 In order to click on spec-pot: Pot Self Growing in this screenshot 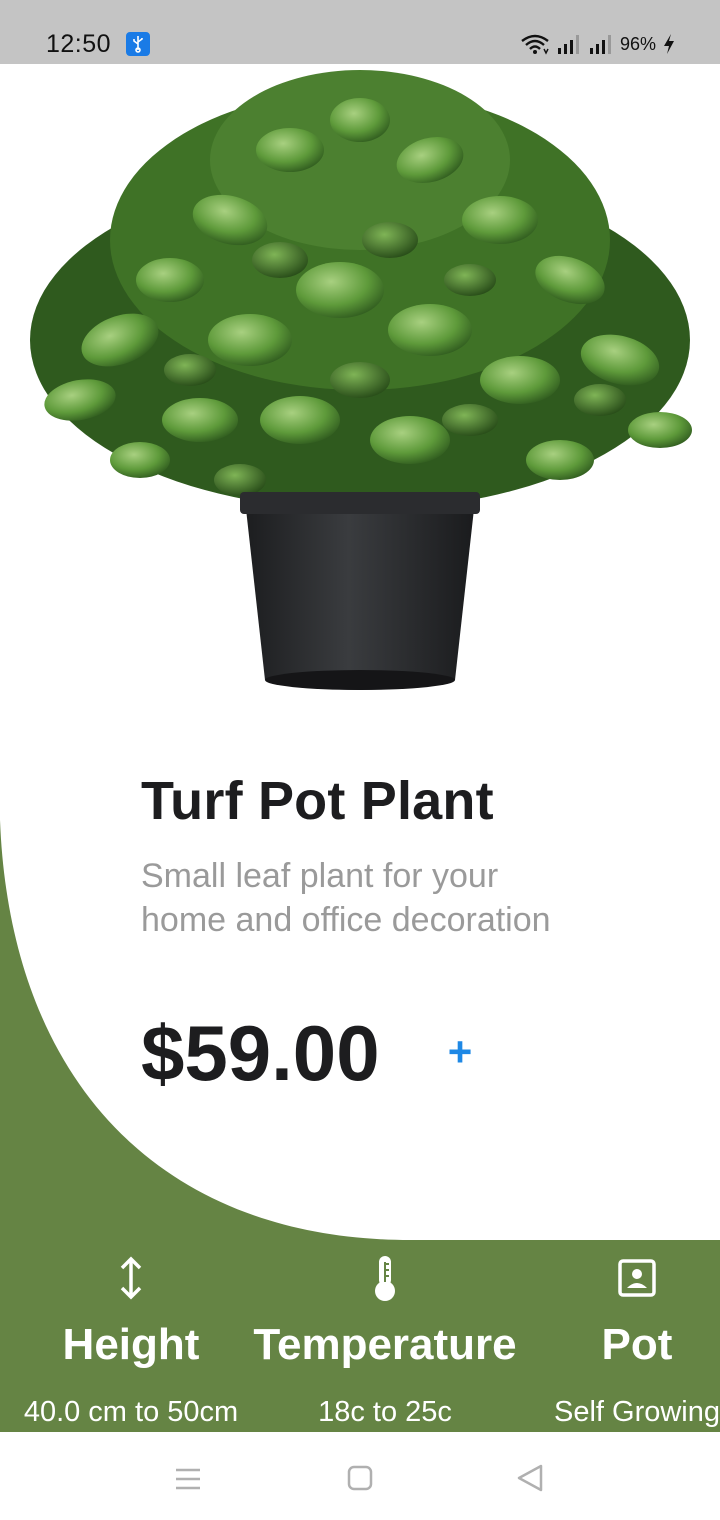, I will do `click(614, 1339)`.